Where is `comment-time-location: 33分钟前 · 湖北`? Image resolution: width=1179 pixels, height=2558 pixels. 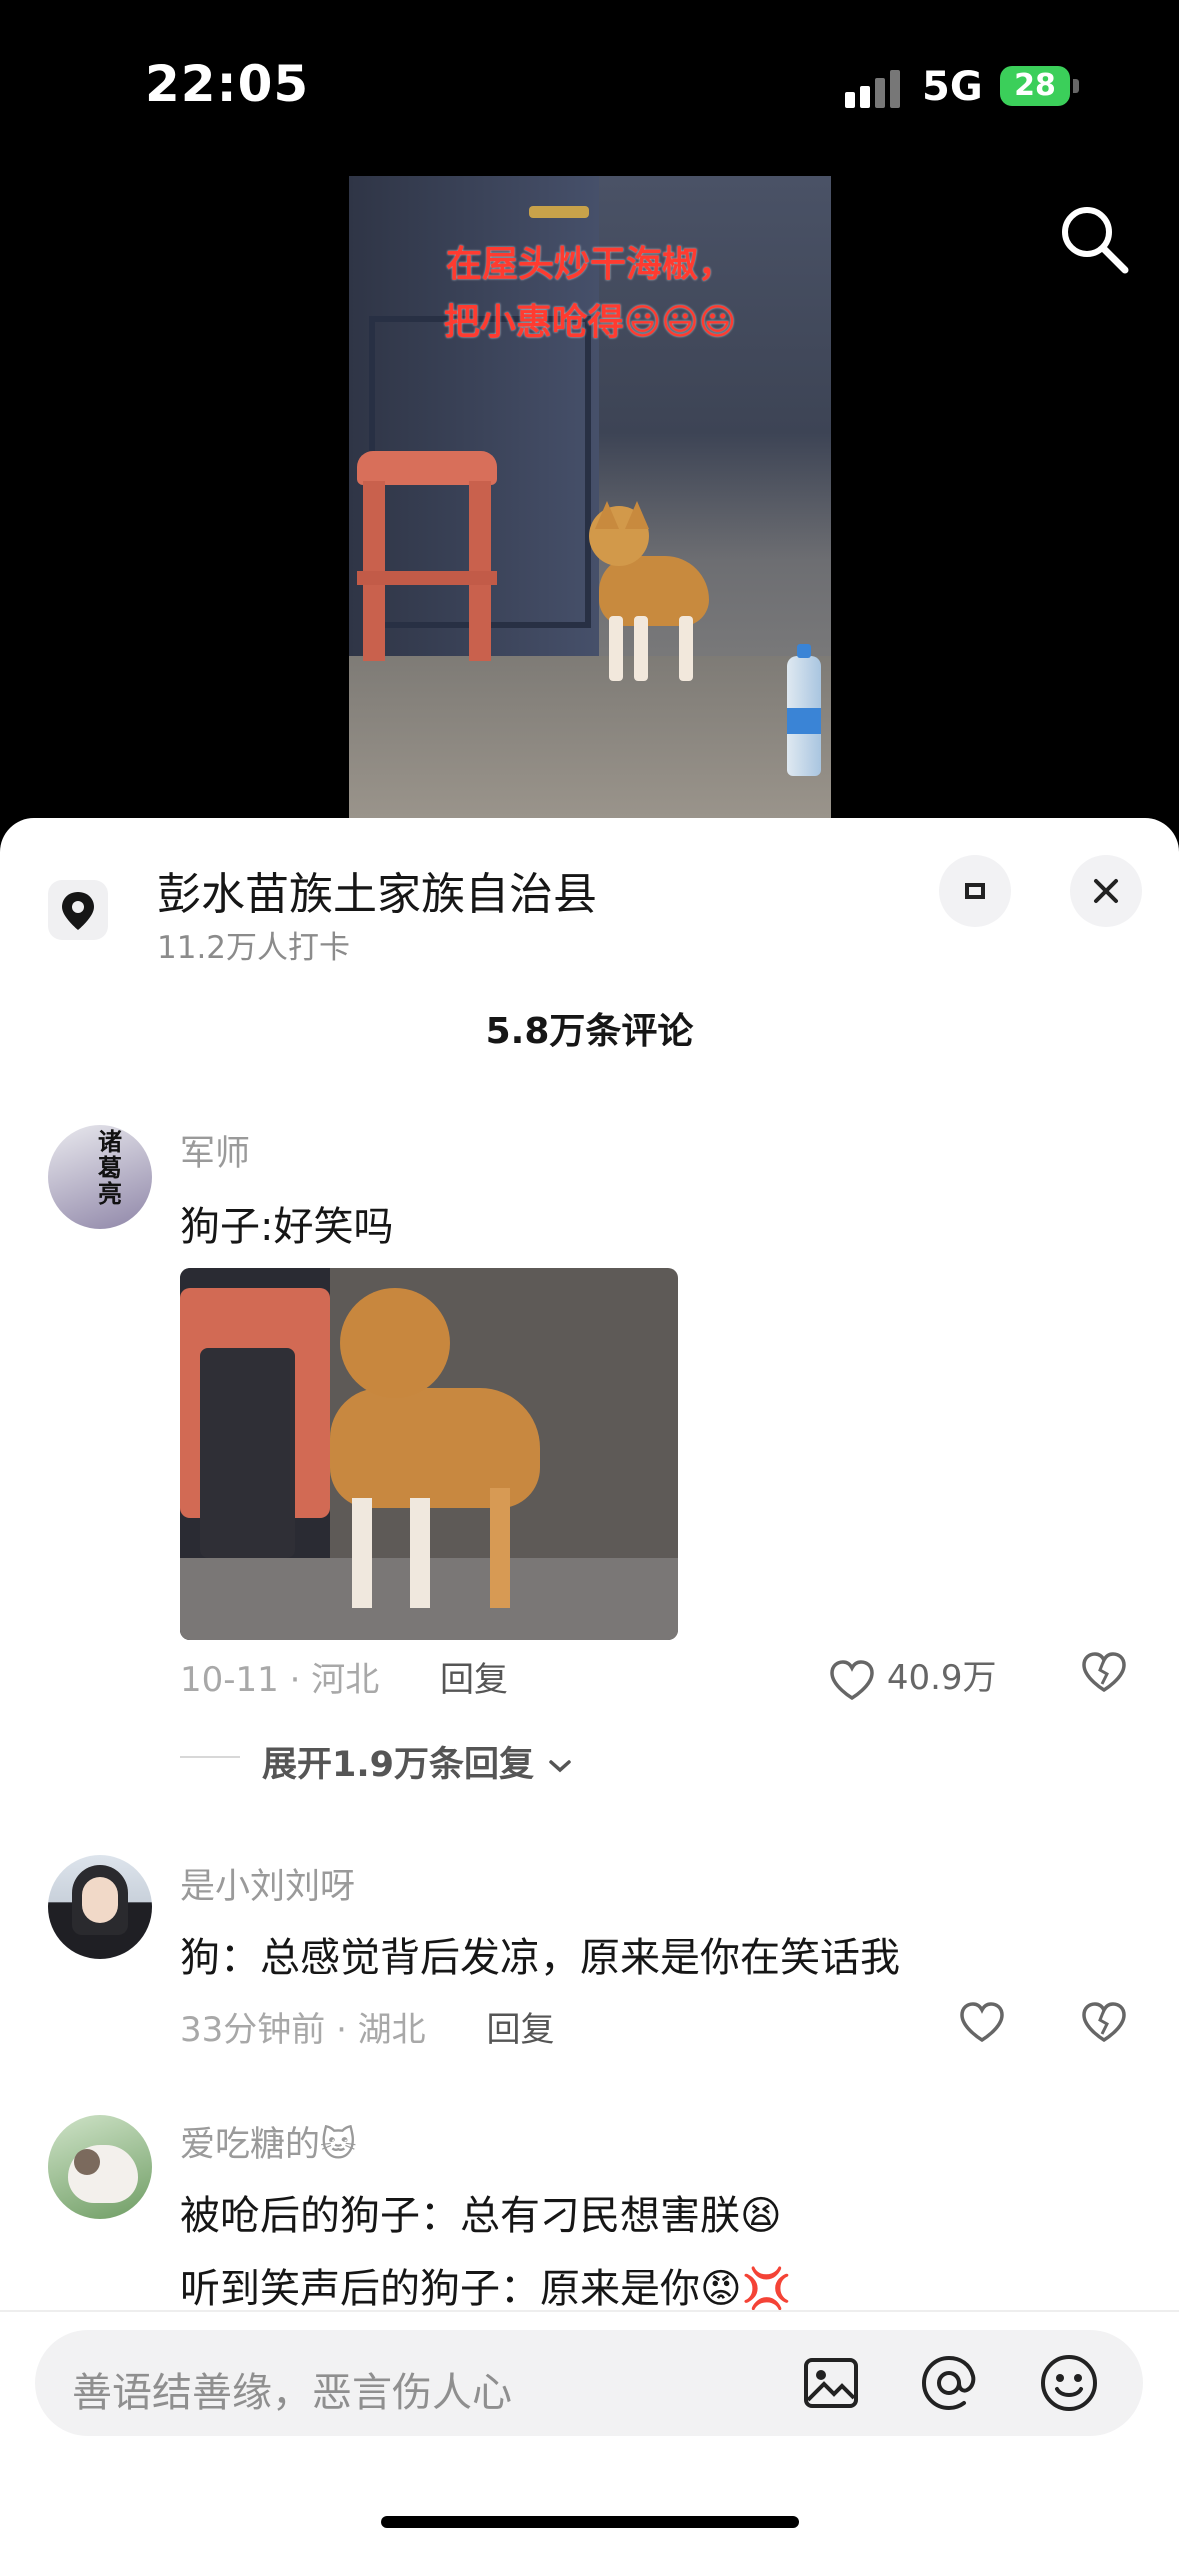 comment-time-location: 33分钟前 · 湖北 is located at coordinates (303, 2030).